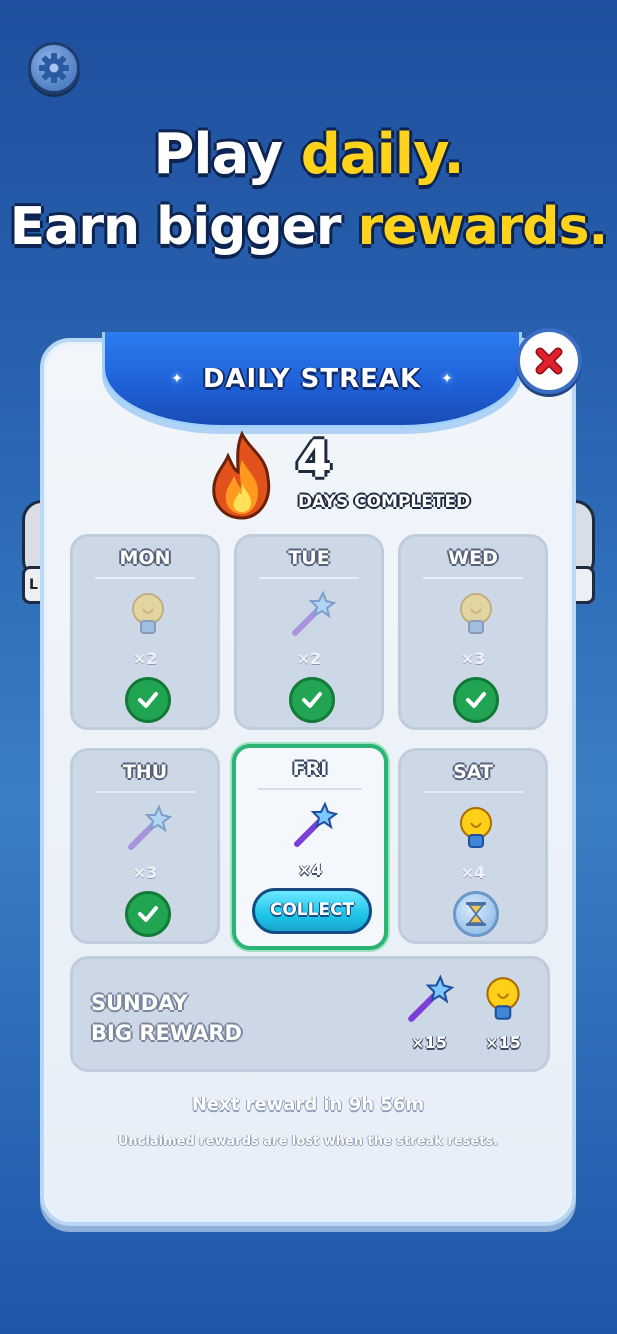 The width and height of the screenshot is (617, 1334). What do you see at coordinates (227, 154) in the screenshot?
I see `headline-line1: Play` at bounding box center [227, 154].